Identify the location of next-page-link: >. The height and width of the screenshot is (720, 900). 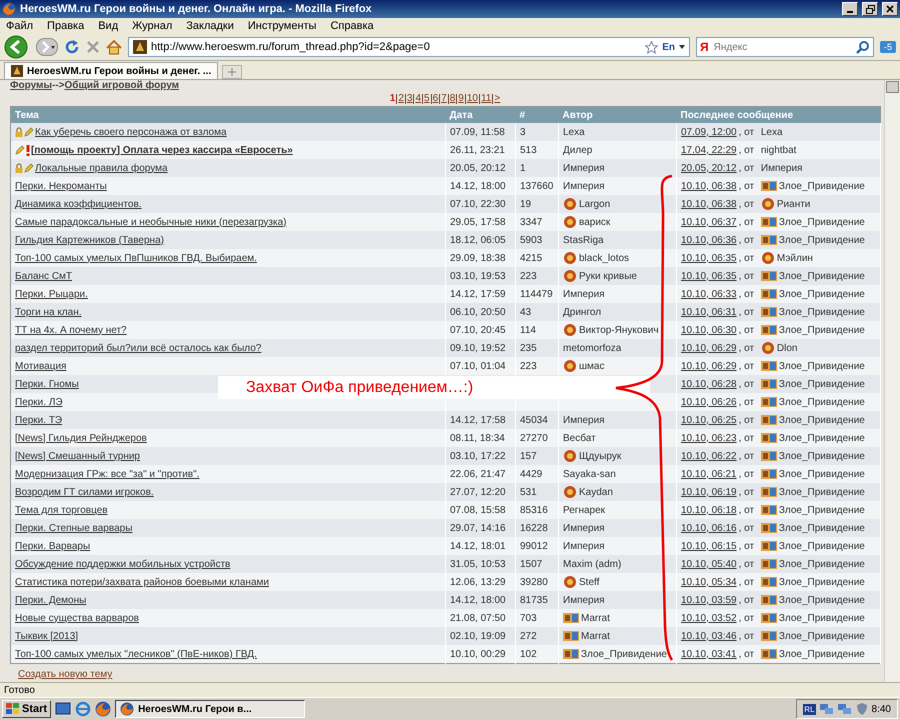
(497, 99).